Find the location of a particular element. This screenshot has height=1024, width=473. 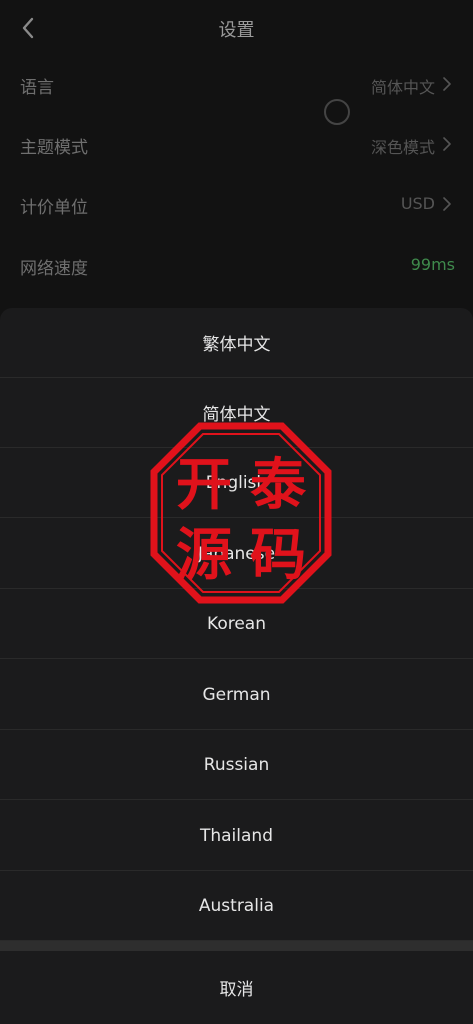

language-option-australia: Australia is located at coordinates (236, 906).